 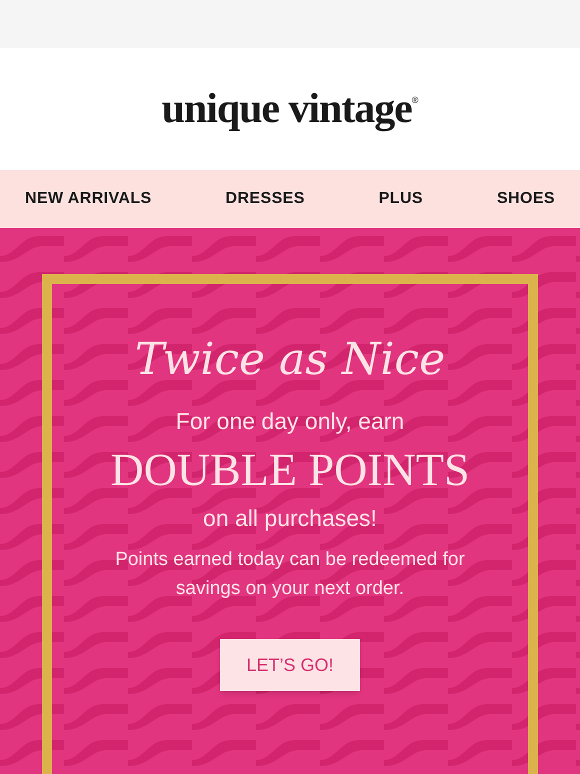 I want to click on promo-subtitle: For one day only, earn, so click(x=290, y=421).